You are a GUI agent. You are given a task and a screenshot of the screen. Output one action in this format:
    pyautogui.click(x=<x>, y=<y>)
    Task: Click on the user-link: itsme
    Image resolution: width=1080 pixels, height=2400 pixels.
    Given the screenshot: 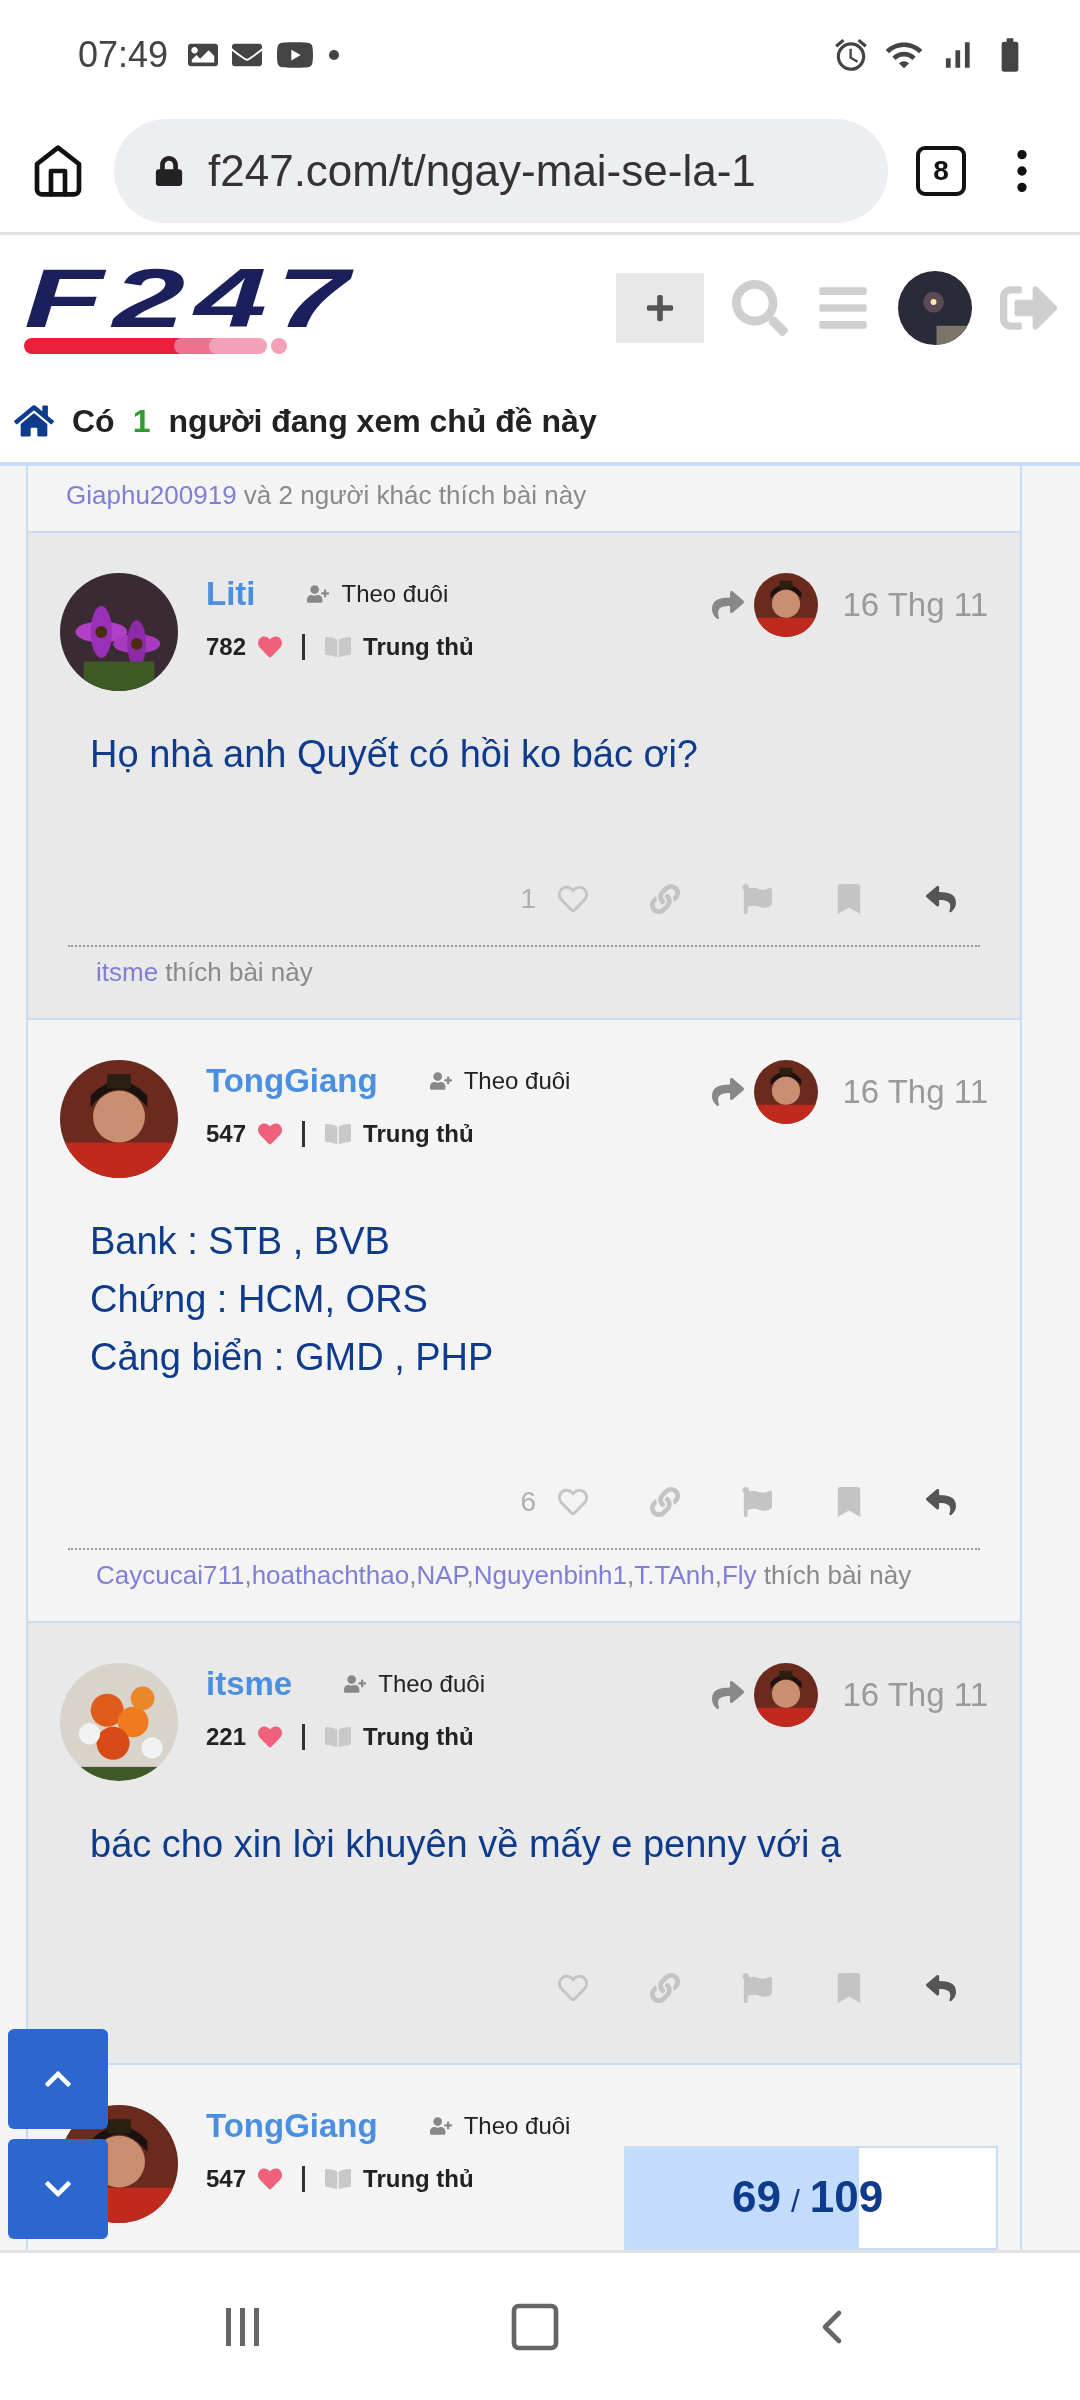 What is the action you would take?
    pyautogui.click(x=127, y=972)
    